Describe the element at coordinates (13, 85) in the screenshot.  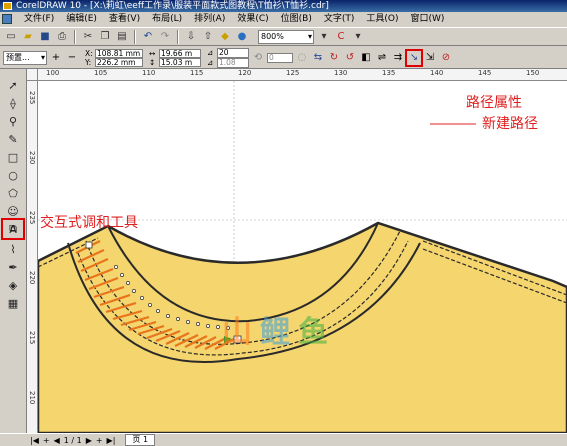
I see `pick-tool-icon: ➚` at that location.